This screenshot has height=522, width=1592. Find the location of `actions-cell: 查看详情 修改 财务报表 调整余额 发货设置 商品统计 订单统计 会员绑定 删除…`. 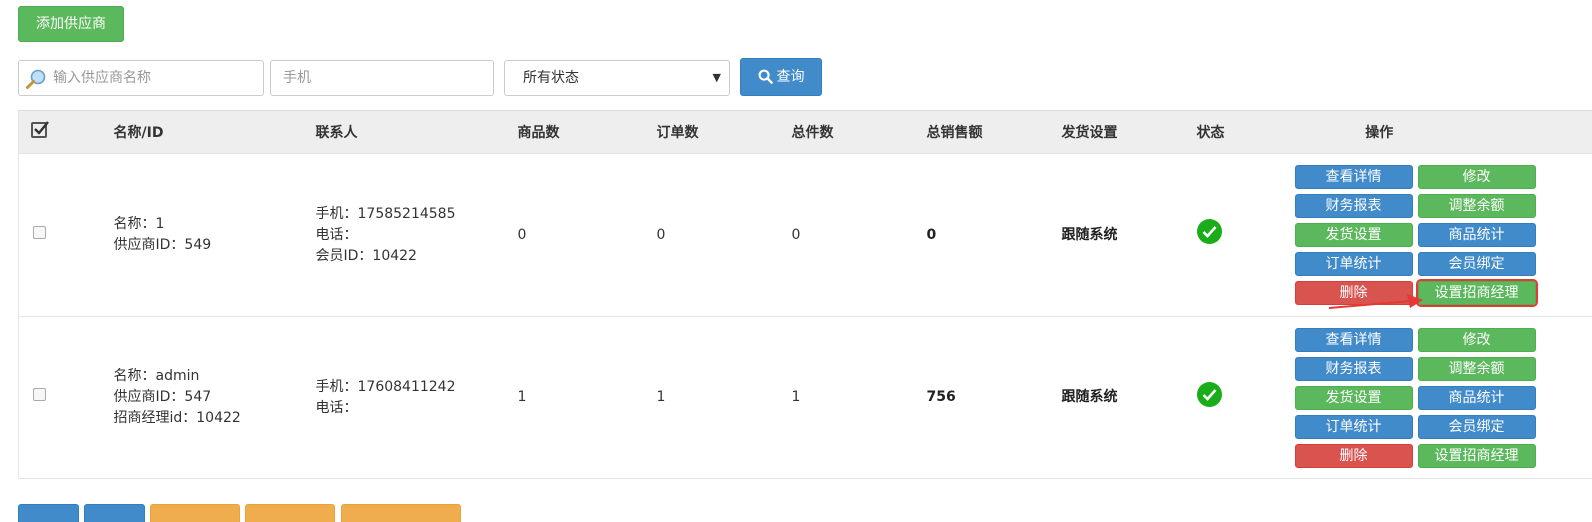

actions-cell: 查看详情 修改 财务报表 调整余额 发货设置 商品统计 订单统计 会员绑定 删除… is located at coordinates (1439, 397).